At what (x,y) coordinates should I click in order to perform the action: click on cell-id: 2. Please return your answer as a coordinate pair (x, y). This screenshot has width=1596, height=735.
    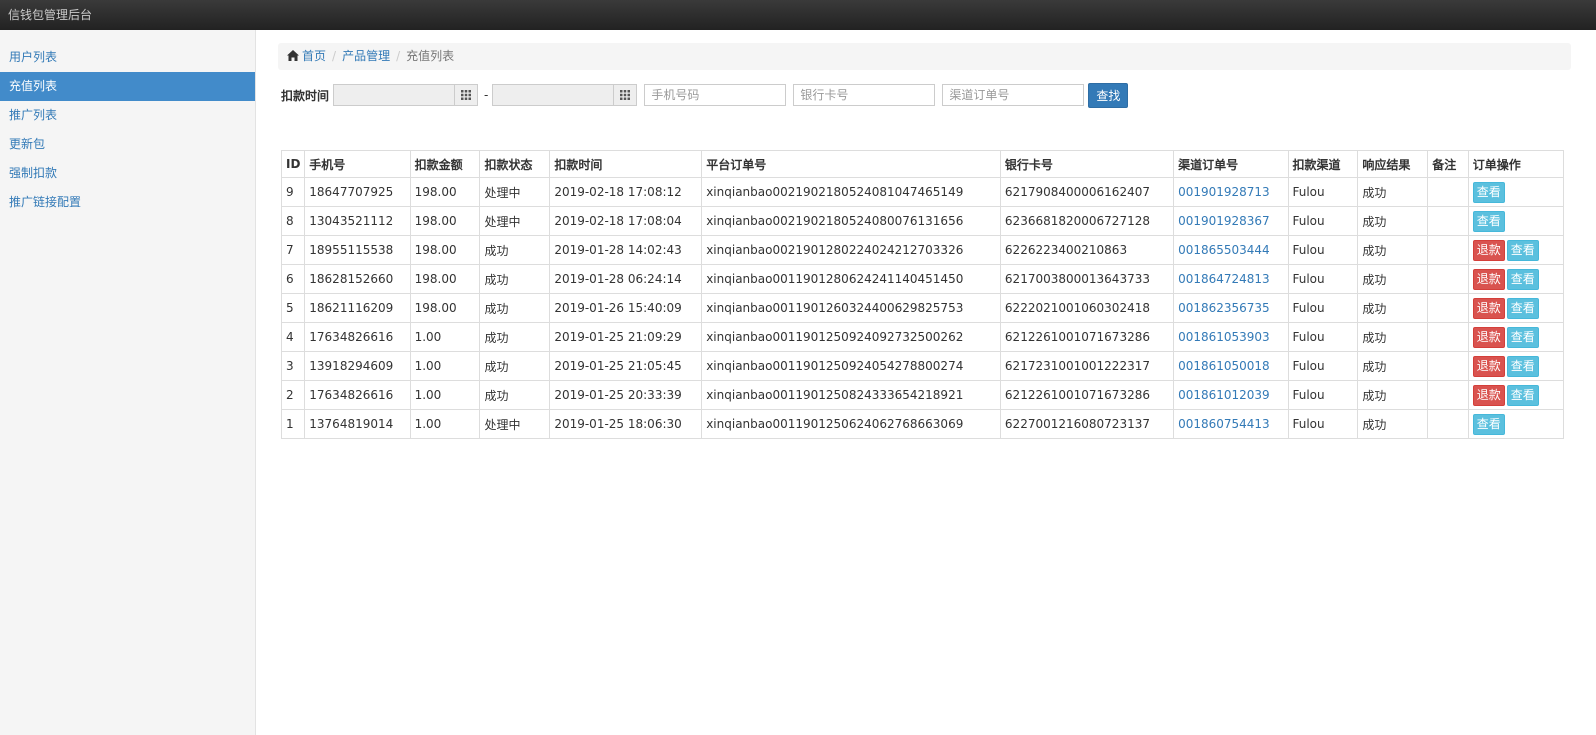
    Looking at the image, I should click on (293, 395).